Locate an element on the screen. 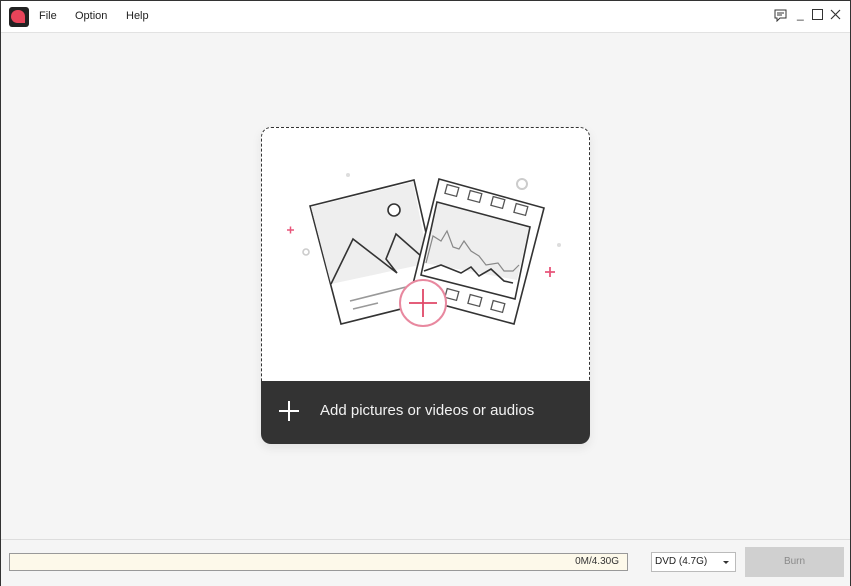 This screenshot has height=586, width=851. disc-type-select: DVD (4.7G) is located at coordinates (693, 562).